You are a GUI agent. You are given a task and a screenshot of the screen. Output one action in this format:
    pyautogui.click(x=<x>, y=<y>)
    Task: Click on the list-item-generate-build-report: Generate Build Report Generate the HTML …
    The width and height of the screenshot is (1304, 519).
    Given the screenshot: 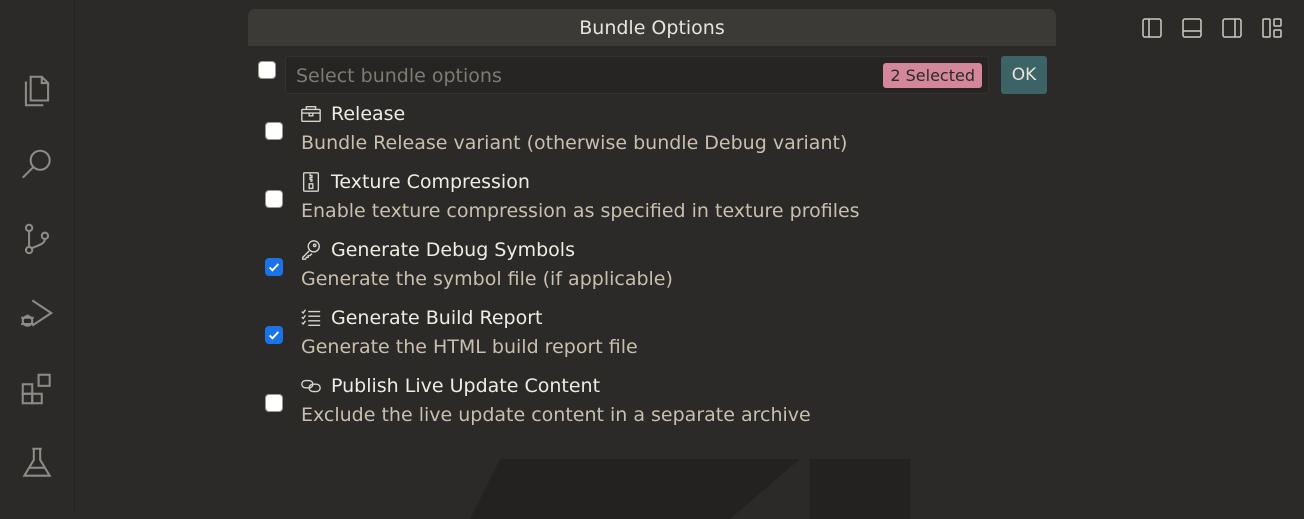 What is the action you would take?
    pyautogui.click(x=652, y=336)
    